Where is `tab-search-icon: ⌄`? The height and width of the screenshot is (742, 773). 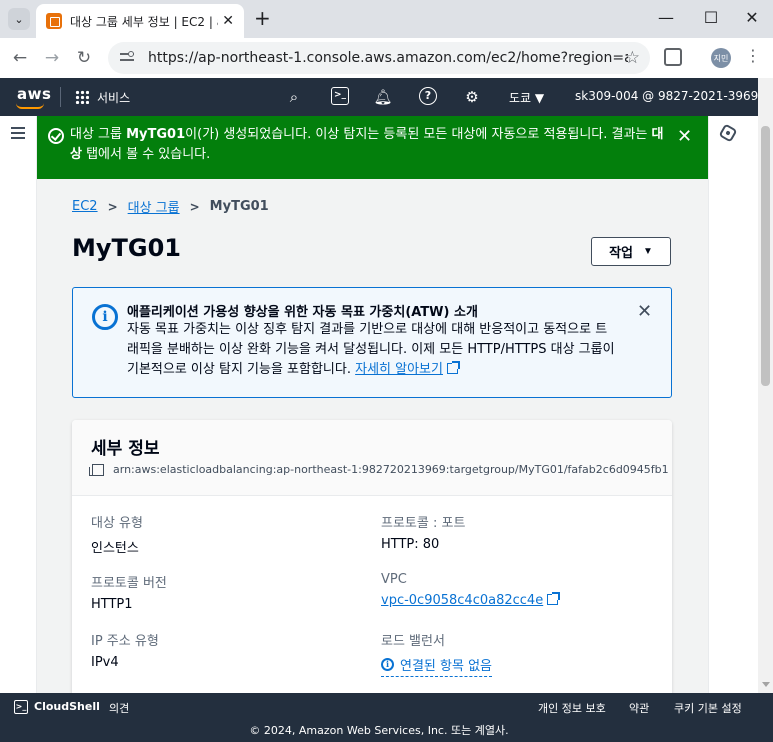
tab-search-icon: ⌄ is located at coordinates (19, 19).